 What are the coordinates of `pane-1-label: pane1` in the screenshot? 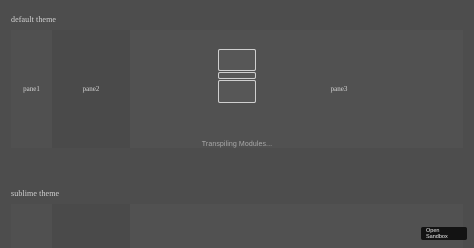 It's located at (31, 89).